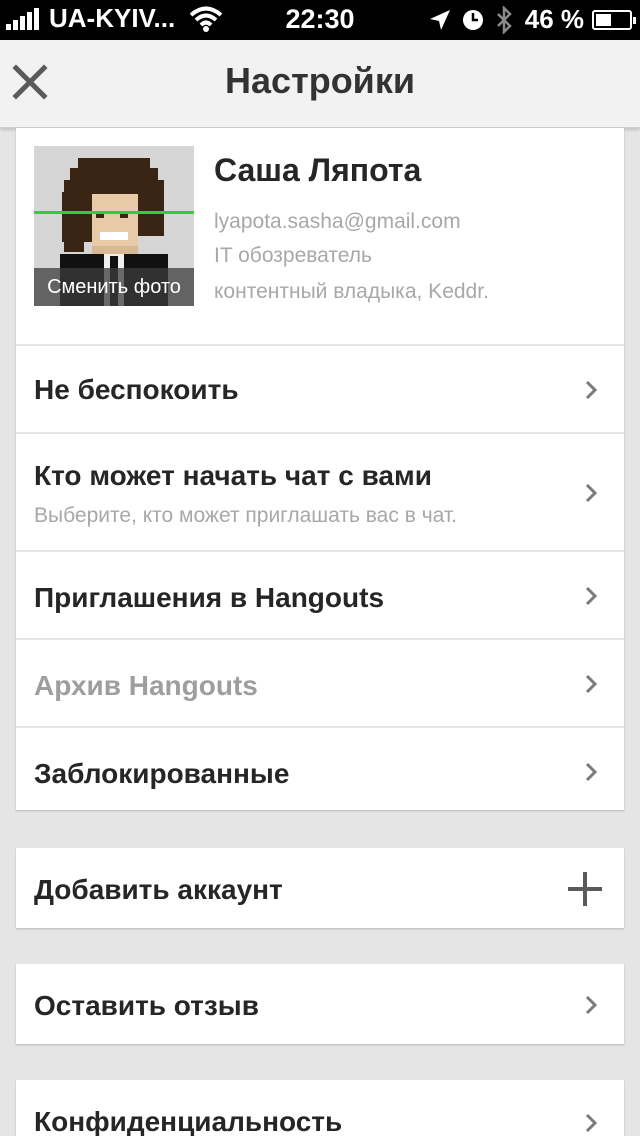 This screenshot has height=1136, width=640. What do you see at coordinates (504, 19) in the screenshot?
I see `bluetooth-icon` at bounding box center [504, 19].